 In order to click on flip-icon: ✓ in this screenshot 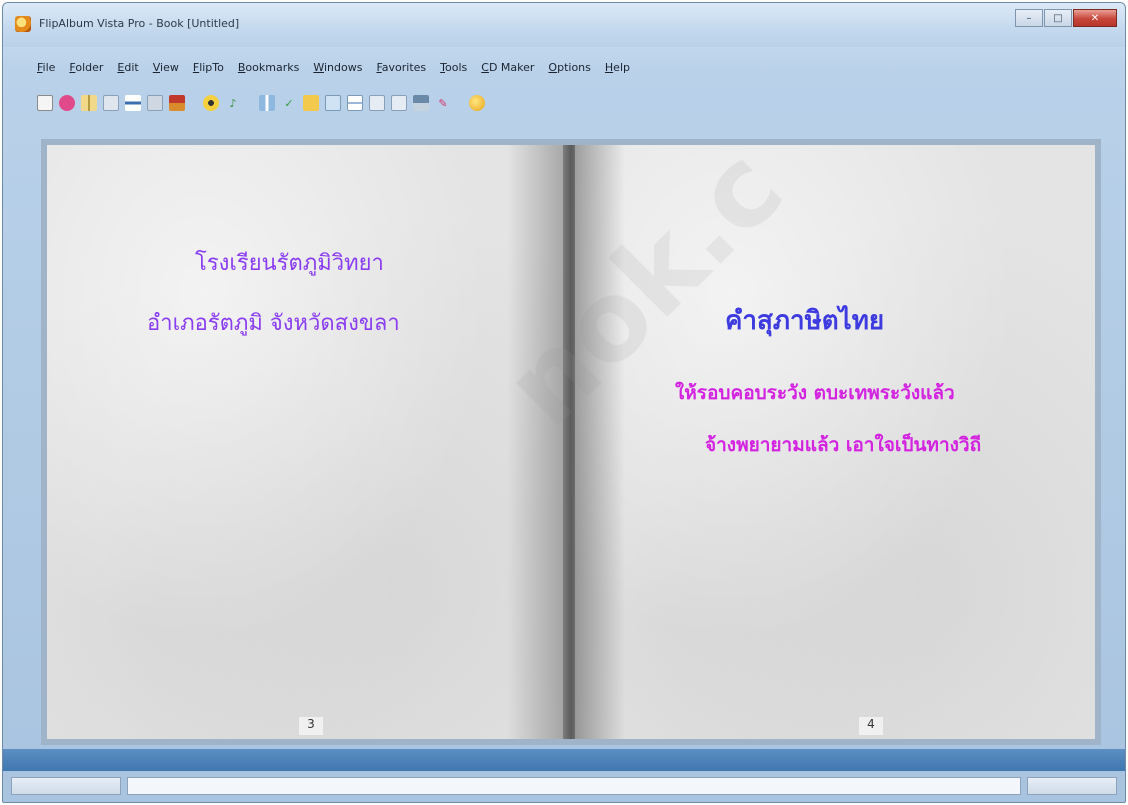, I will do `click(289, 103)`.